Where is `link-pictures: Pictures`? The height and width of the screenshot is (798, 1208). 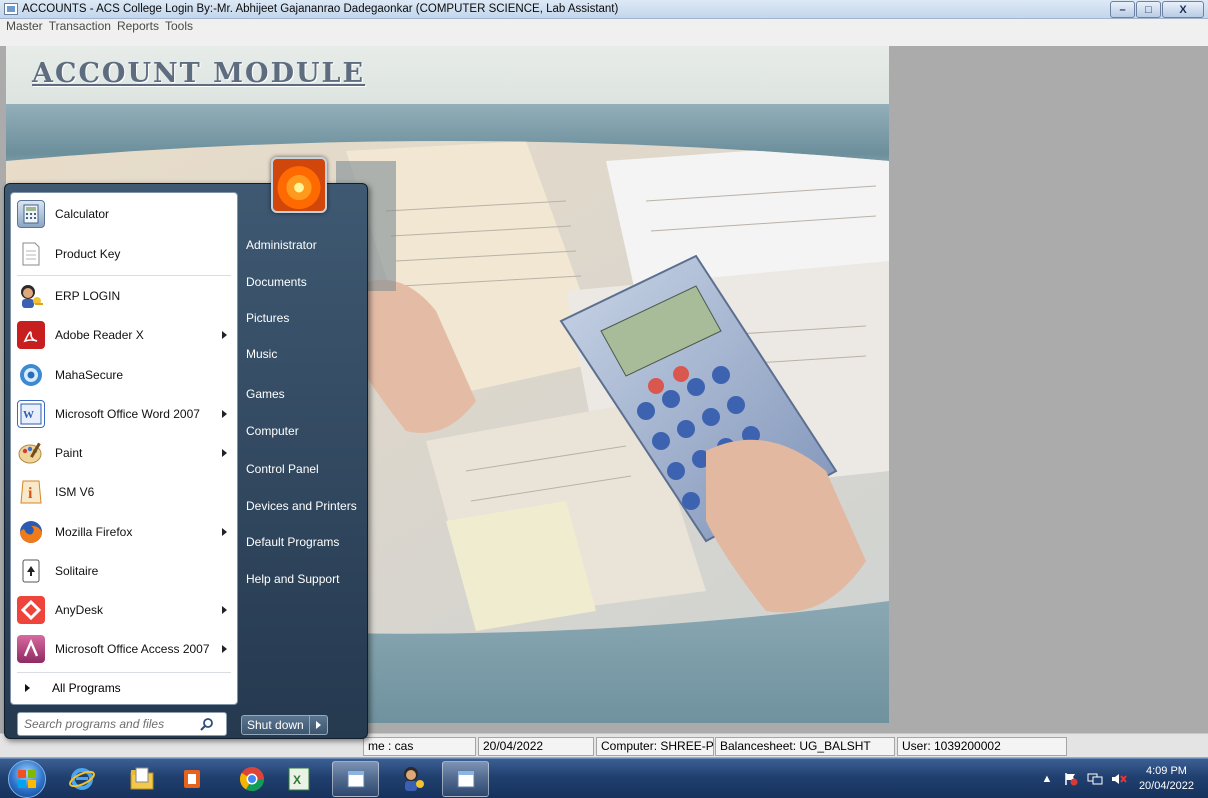
link-pictures: Pictures is located at coordinates (305, 318).